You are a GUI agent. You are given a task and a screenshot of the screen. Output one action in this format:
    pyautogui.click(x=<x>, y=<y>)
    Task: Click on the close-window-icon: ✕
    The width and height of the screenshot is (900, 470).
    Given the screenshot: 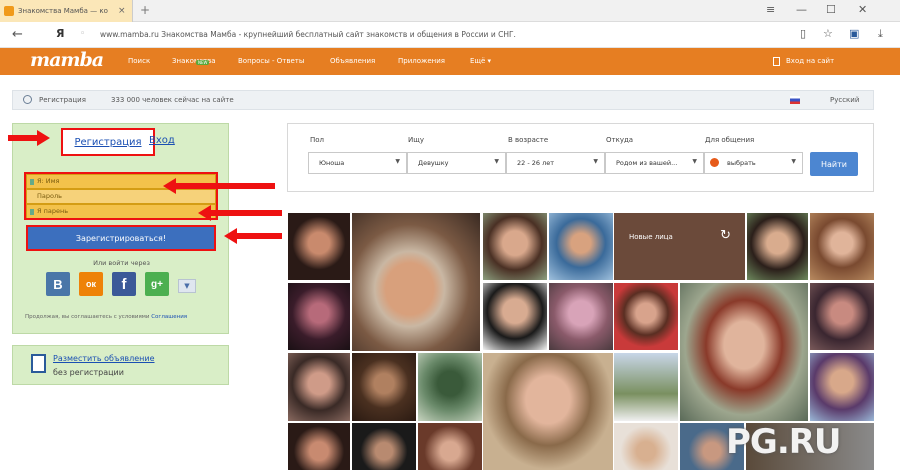 What is the action you would take?
    pyautogui.click(x=862, y=9)
    